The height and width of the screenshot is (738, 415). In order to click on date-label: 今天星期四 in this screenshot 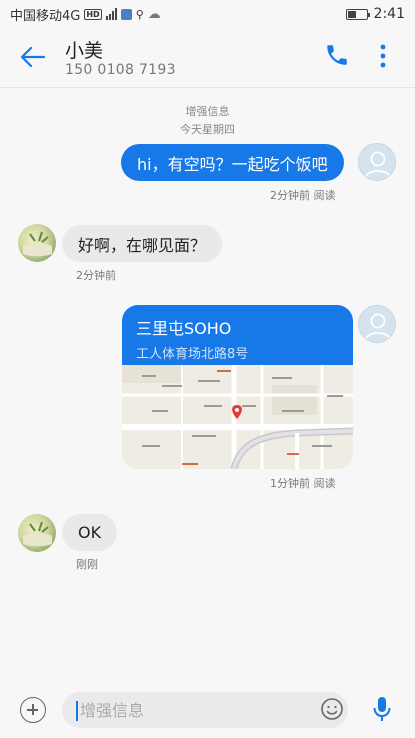, I will do `click(207, 129)`.